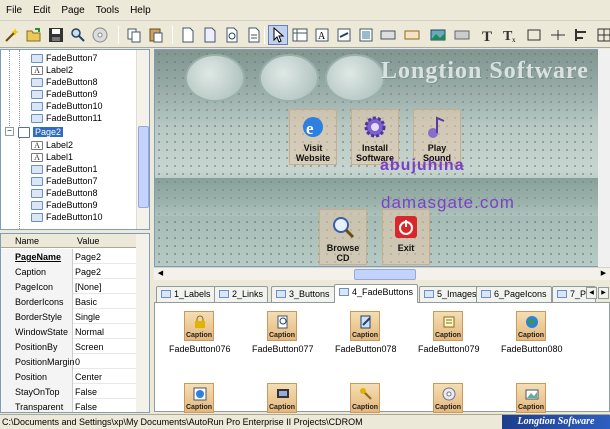 Image resolution: width=610 pixels, height=429 pixels. I want to click on prop-row: PageIcon [None], so click(69, 286).